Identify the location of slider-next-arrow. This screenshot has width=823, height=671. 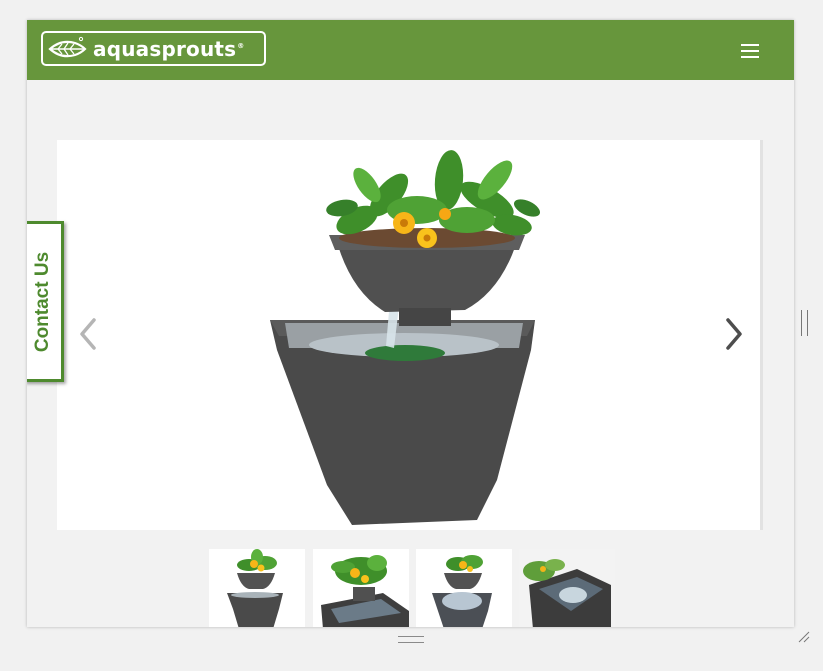
(734, 334).